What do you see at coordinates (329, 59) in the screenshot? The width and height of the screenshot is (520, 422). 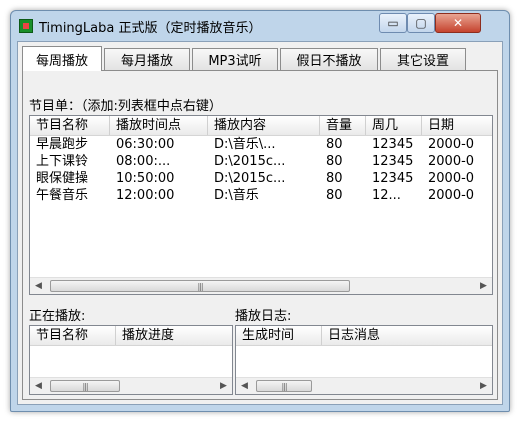 I see `tab-holiday: 假日不播放` at bounding box center [329, 59].